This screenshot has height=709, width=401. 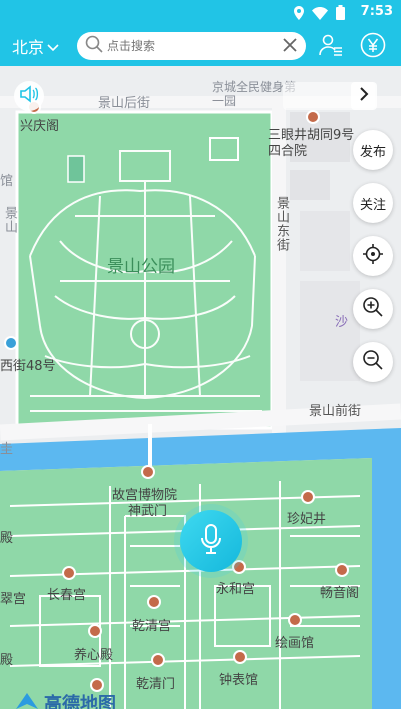 I want to click on voice-broadcast-button, so click(x=29, y=96).